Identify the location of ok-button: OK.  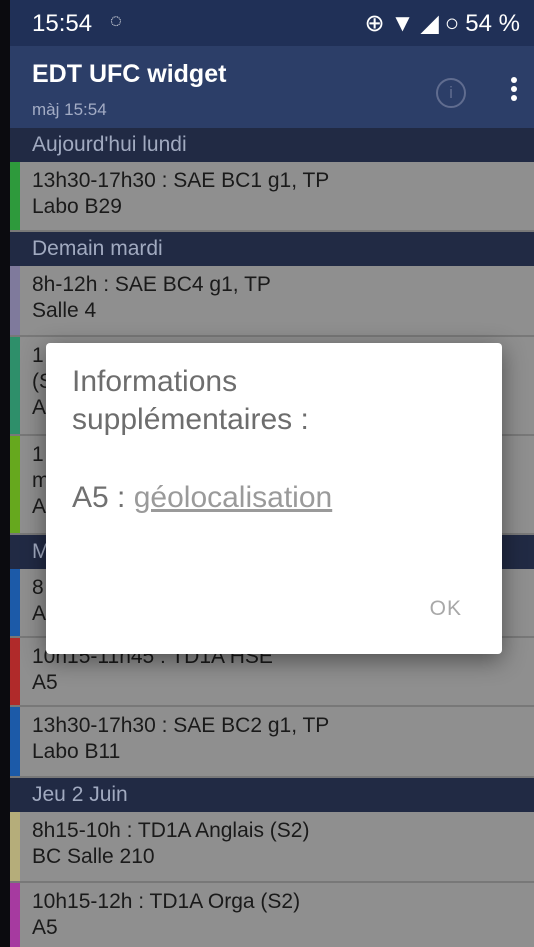
(446, 609).